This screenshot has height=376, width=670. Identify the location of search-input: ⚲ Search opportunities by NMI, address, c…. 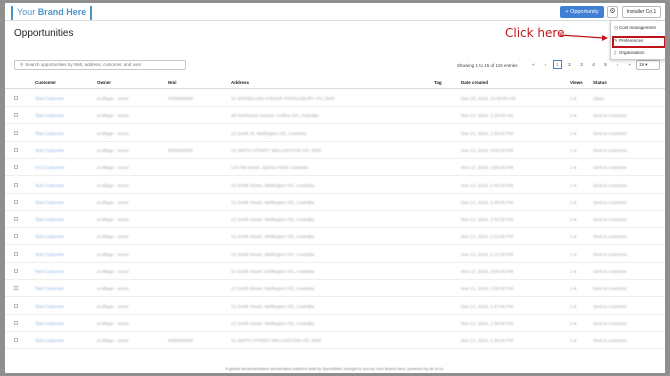
(100, 65).